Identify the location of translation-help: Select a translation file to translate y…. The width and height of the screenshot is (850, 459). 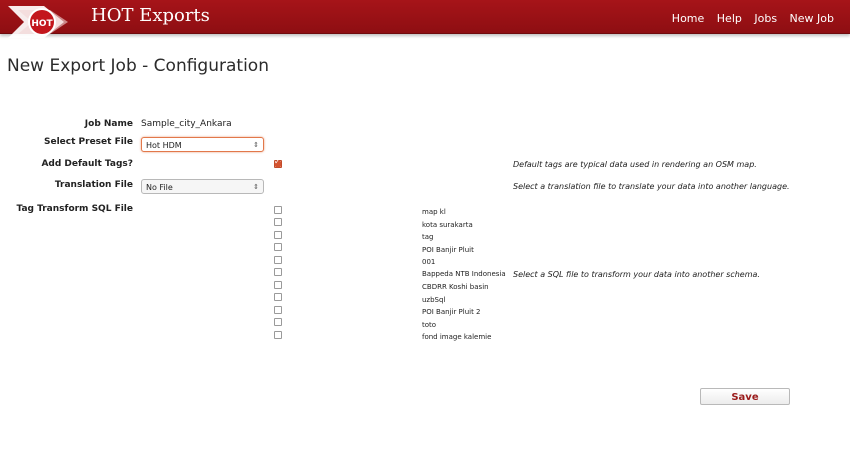
(651, 186).